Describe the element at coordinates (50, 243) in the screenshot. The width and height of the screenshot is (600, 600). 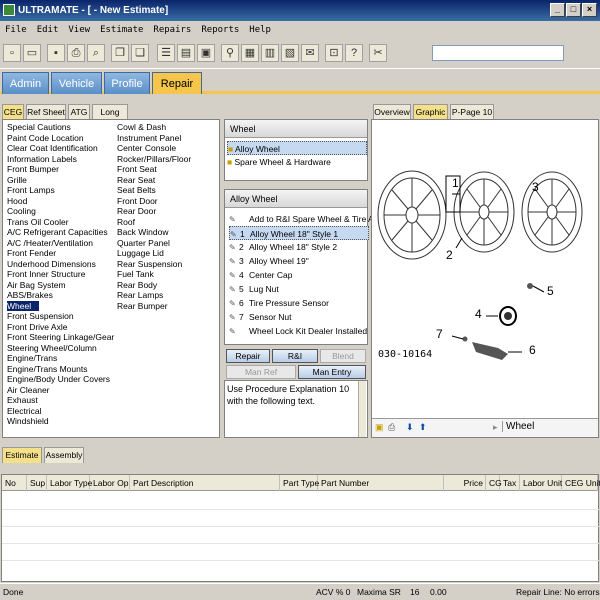
I see `ceg-item: A/C /Heater/Ventilation` at that location.